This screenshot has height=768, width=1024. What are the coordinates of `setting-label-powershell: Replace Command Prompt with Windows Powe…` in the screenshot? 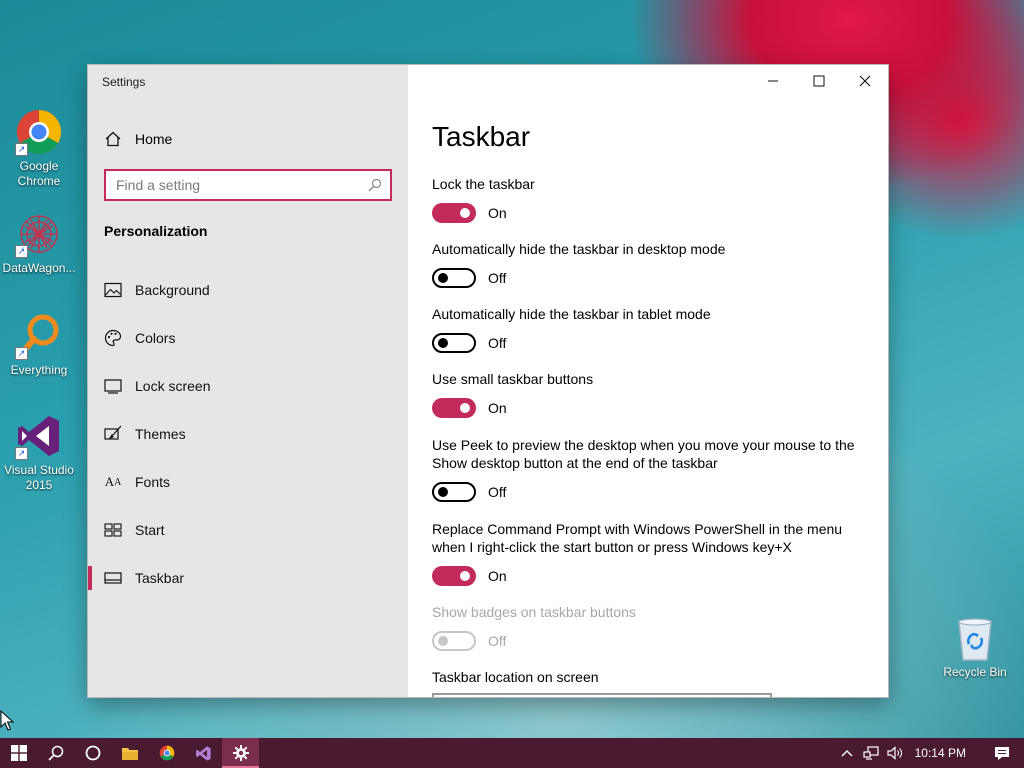 It's located at (637, 538).